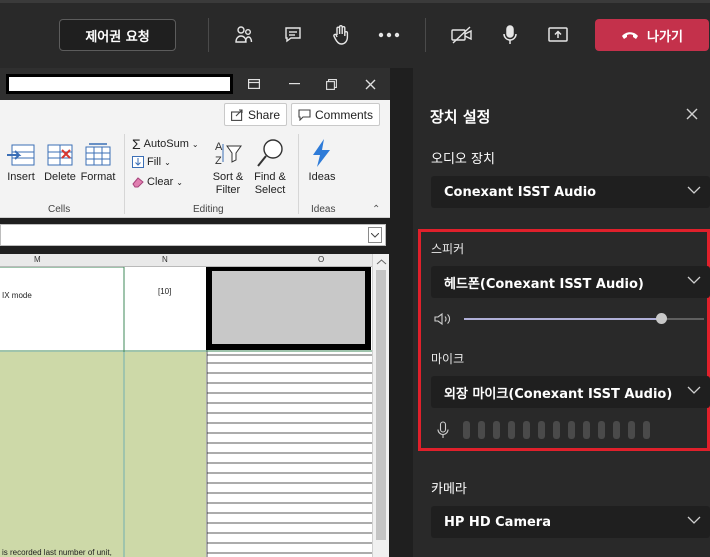 Image resolution: width=710 pixels, height=557 pixels. What do you see at coordinates (375, 235) in the screenshot?
I see `formula-expand-icon` at bounding box center [375, 235].